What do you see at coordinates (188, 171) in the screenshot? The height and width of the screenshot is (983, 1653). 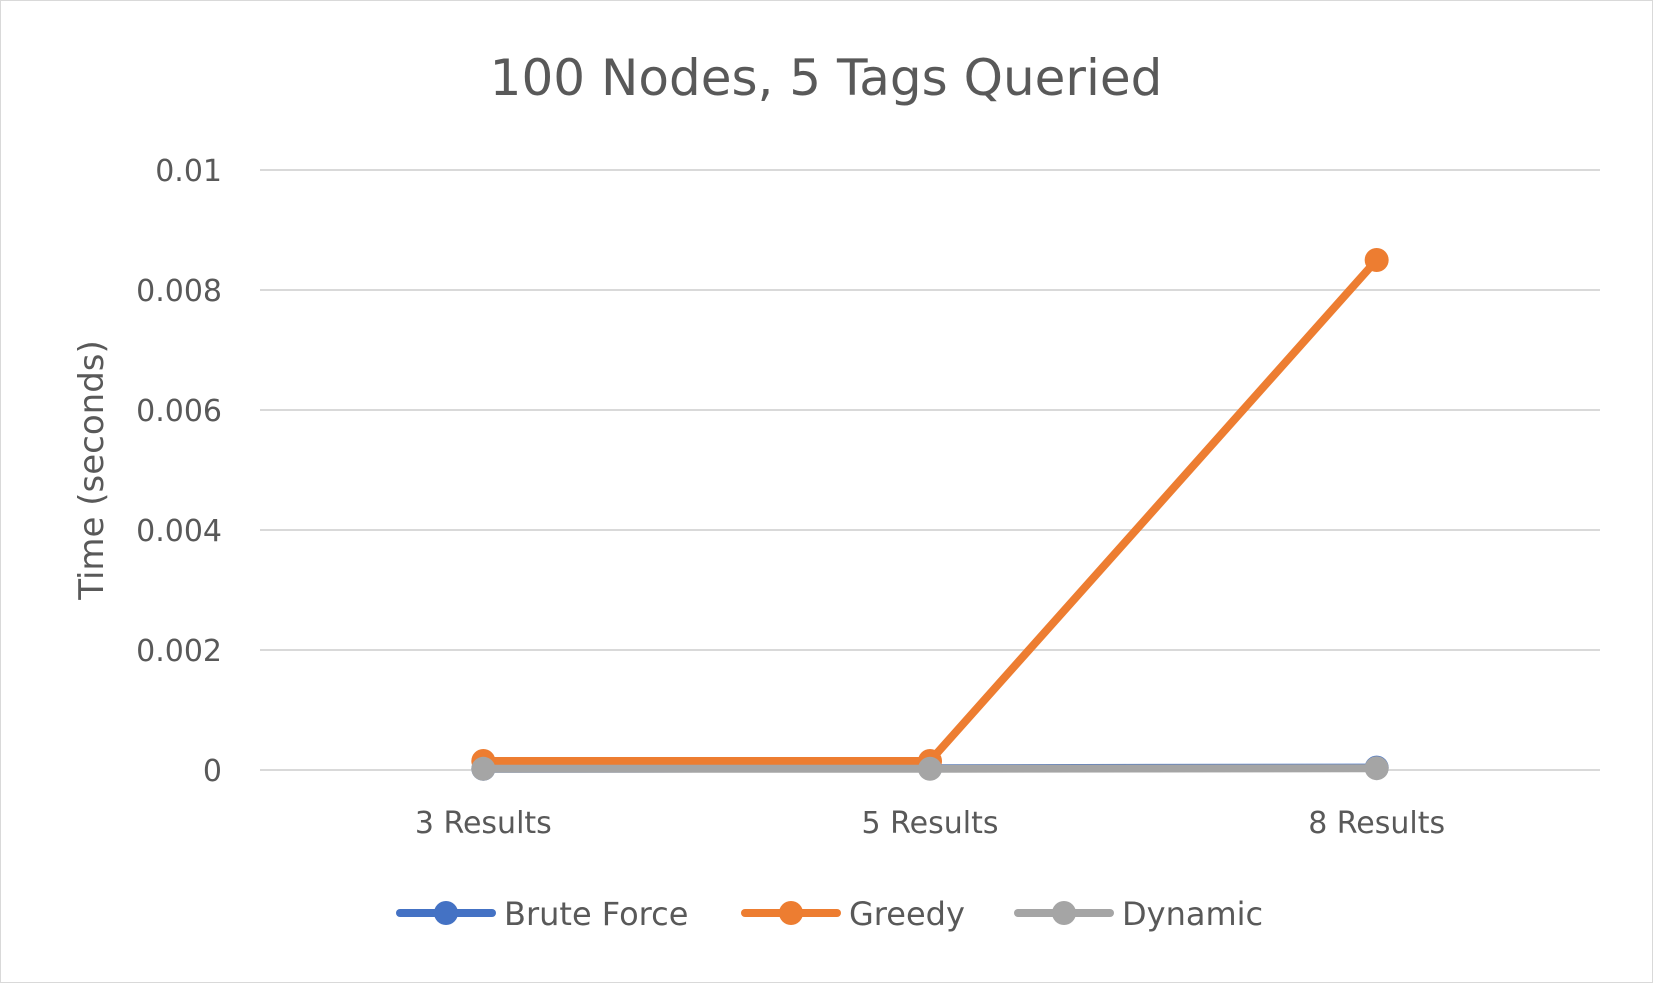 I see `y-tick-label: 0.01` at bounding box center [188, 171].